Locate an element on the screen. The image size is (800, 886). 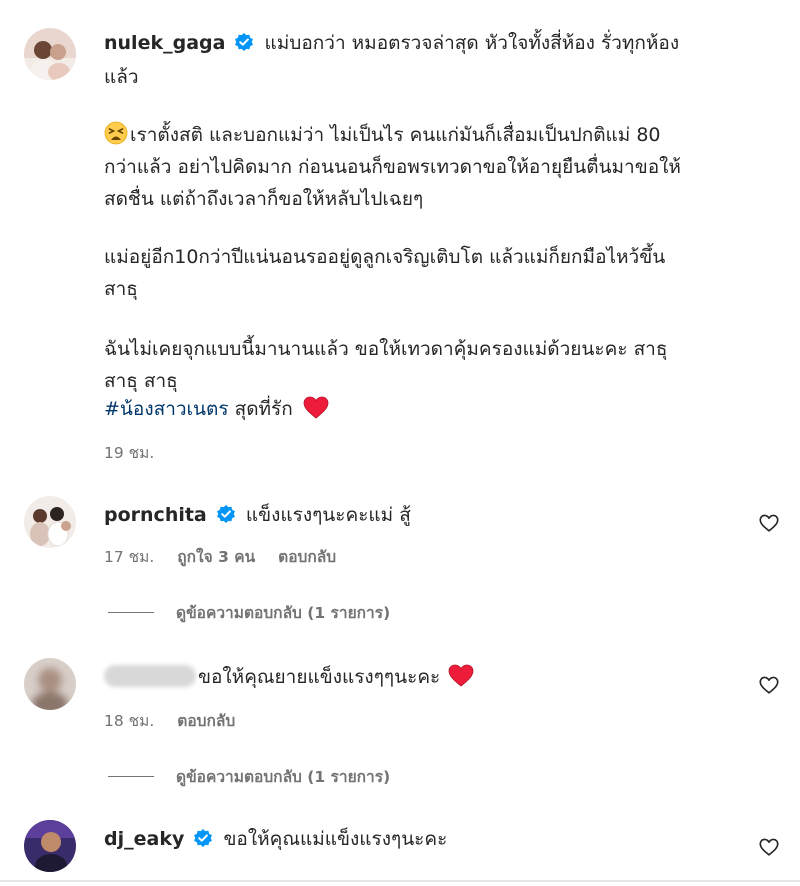
reply-blurred-text: ขอให้คุณยายแข็งแรงๆๆนะคะ is located at coordinates (319, 677).